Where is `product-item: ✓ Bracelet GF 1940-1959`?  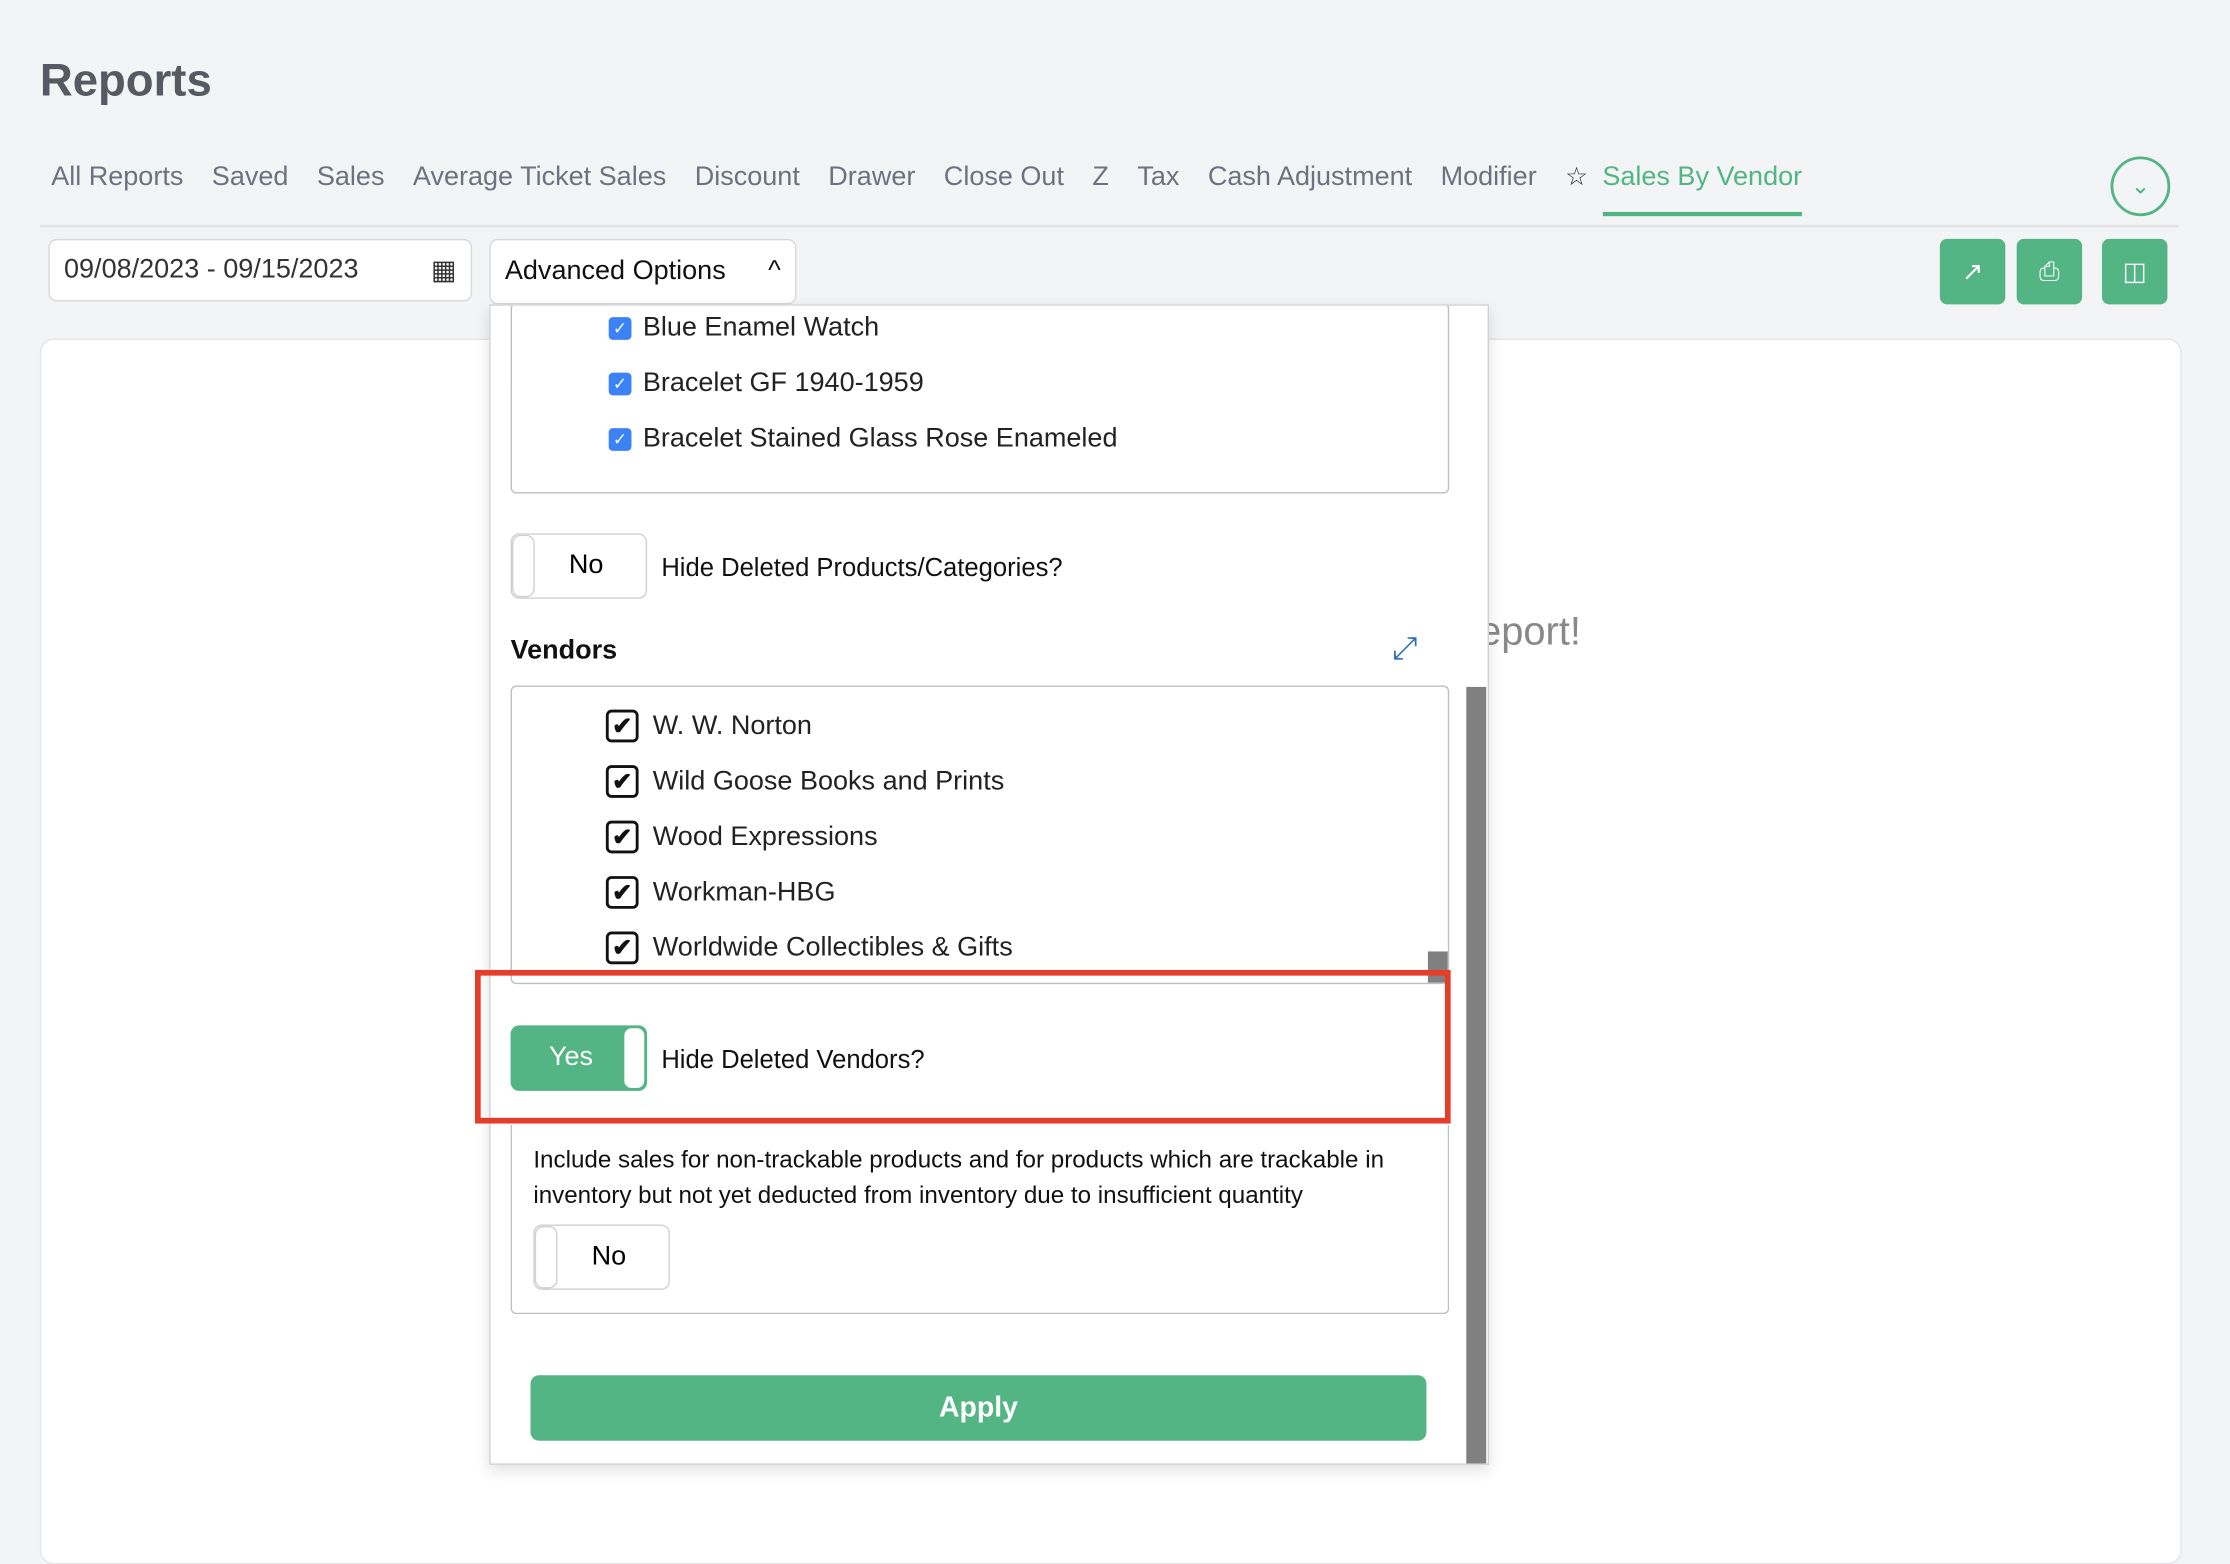
product-item: ✓ Bracelet GF 1940-1959 is located at coordinates (766, 383).